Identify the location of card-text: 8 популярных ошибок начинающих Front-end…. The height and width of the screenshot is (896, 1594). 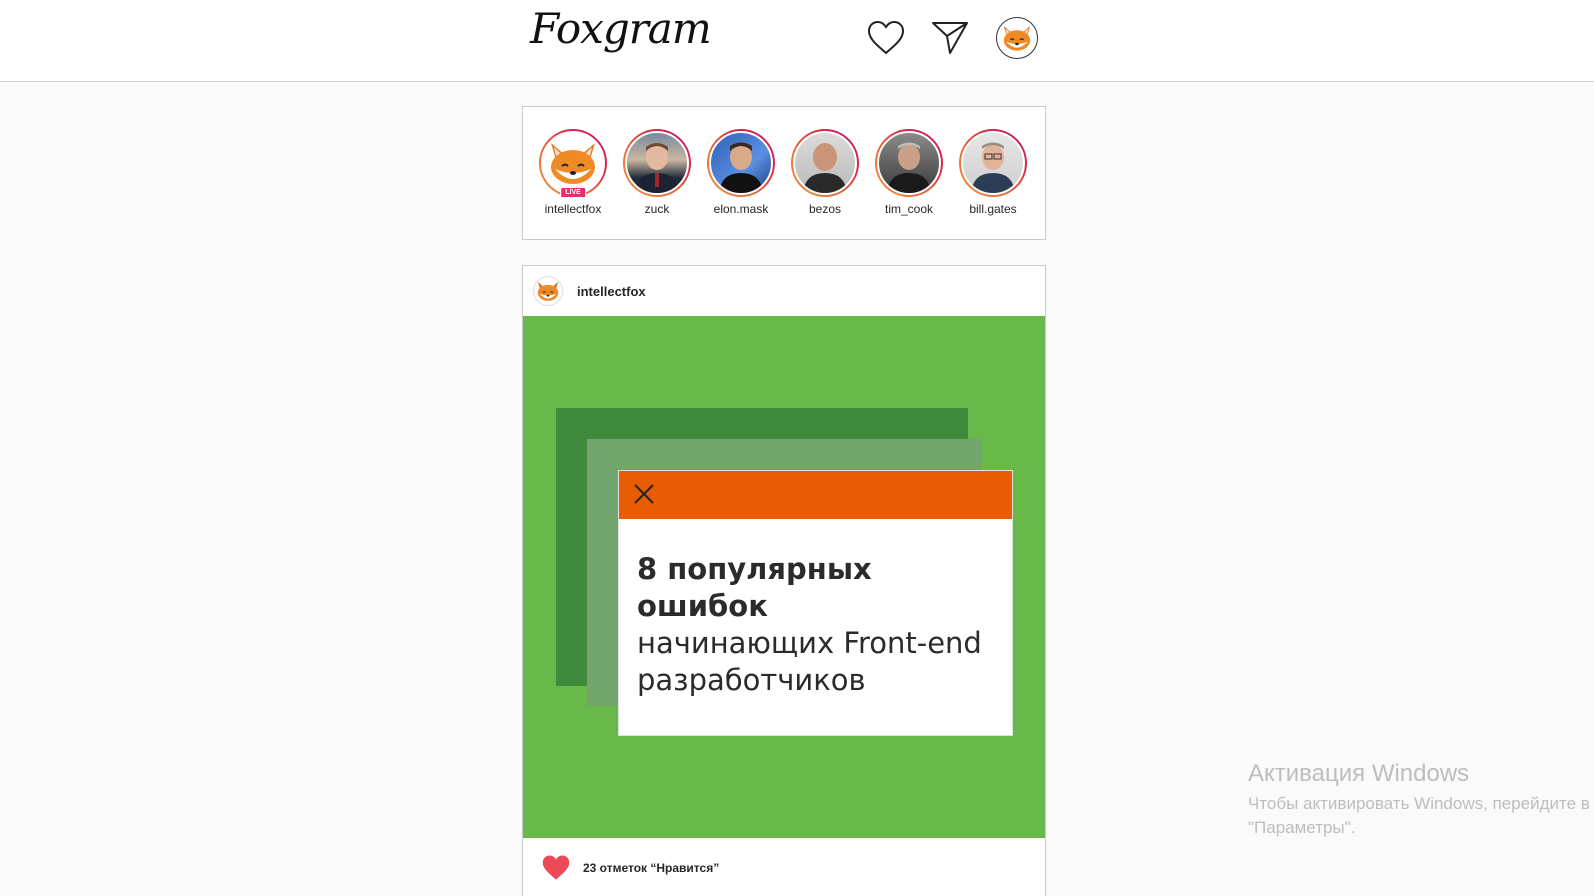
(815, 609).